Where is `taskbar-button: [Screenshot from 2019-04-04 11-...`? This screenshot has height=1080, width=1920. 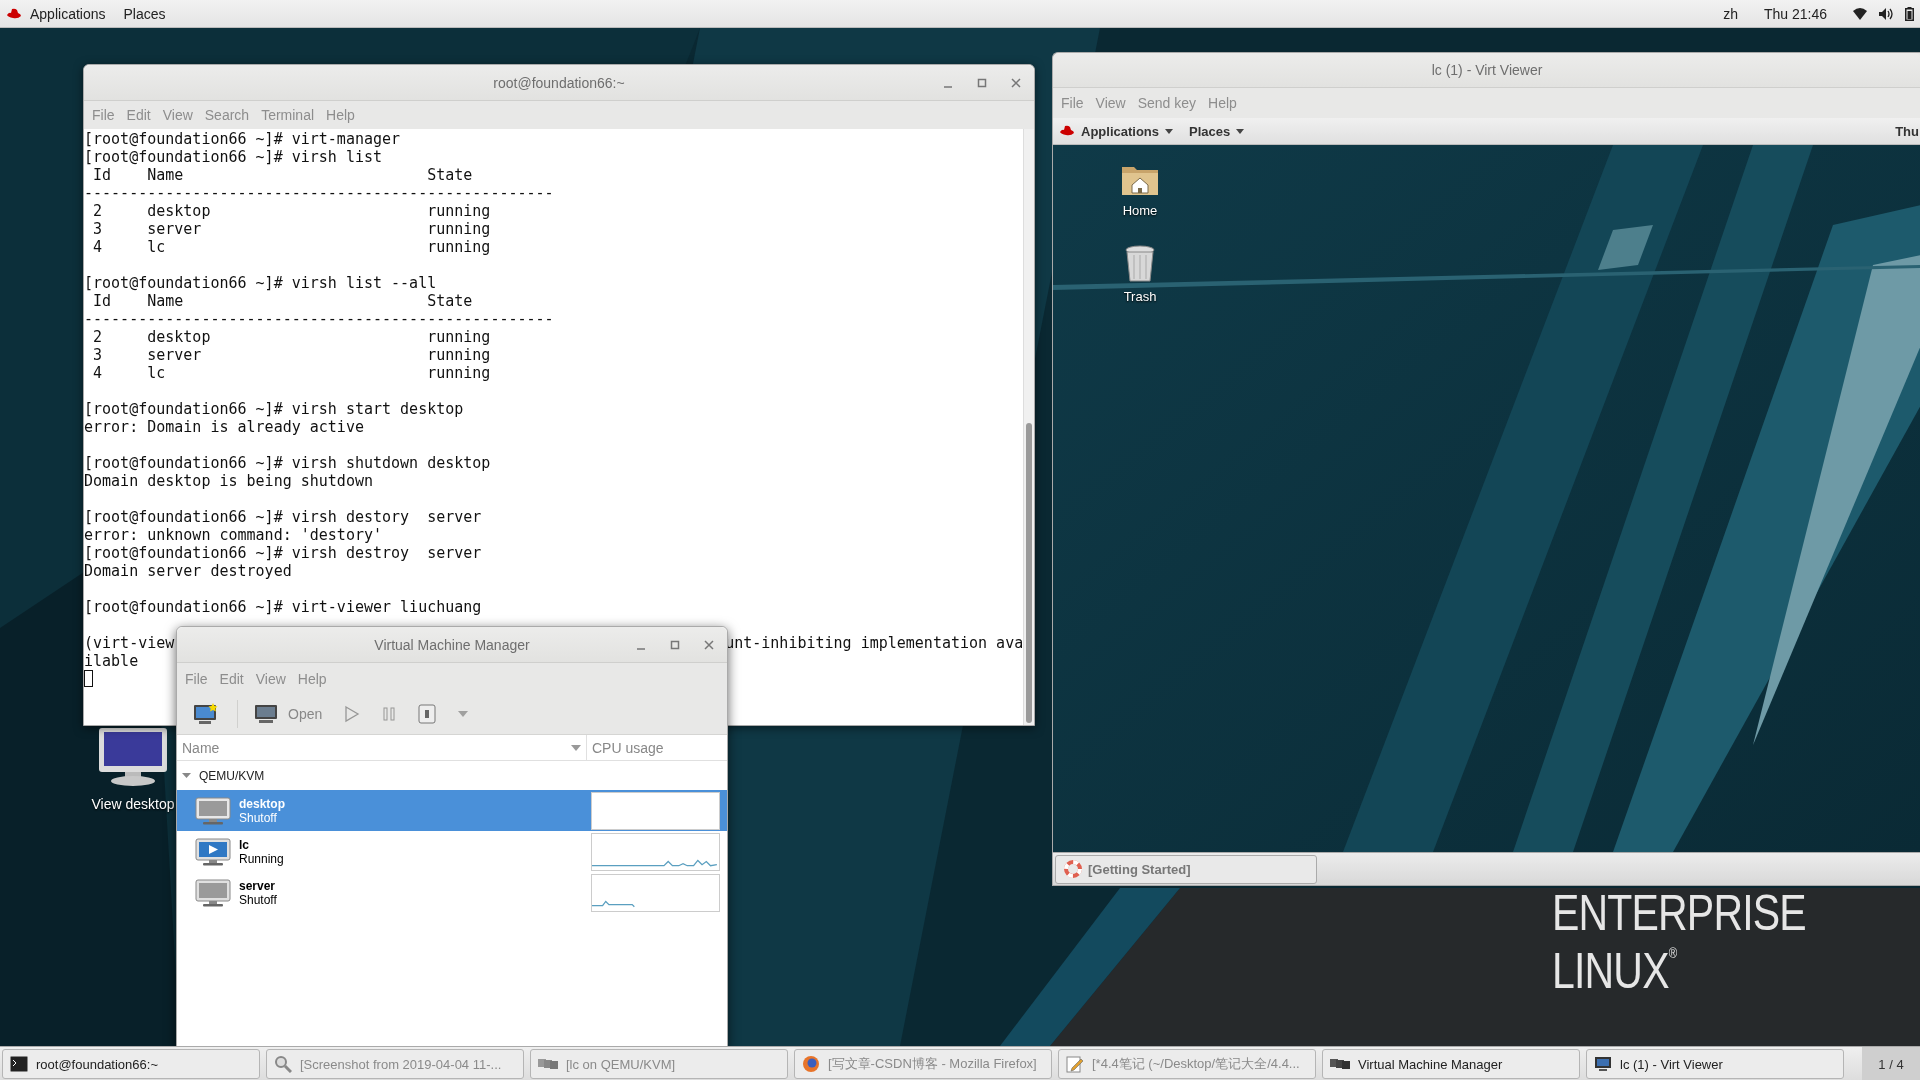
taskbar-button: [Screenshot from 2019-04-04 11-... is located at coordinates (395, 1064).